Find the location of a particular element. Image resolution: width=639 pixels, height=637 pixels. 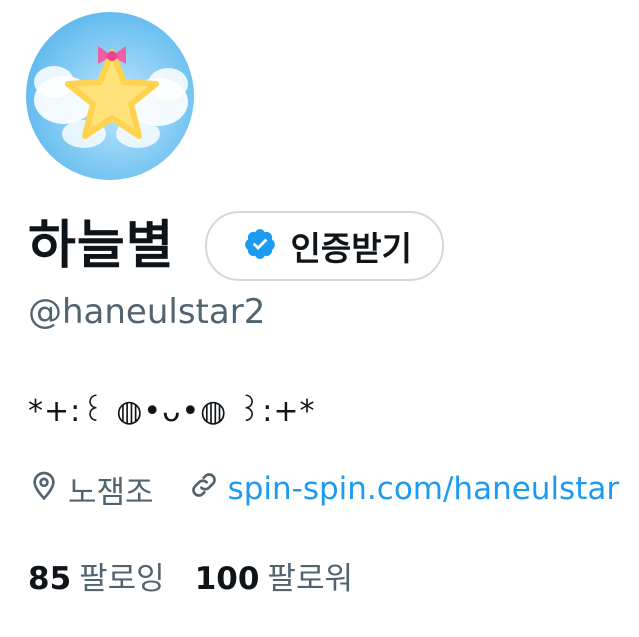

link-icon is located at coordinates (204, 489).